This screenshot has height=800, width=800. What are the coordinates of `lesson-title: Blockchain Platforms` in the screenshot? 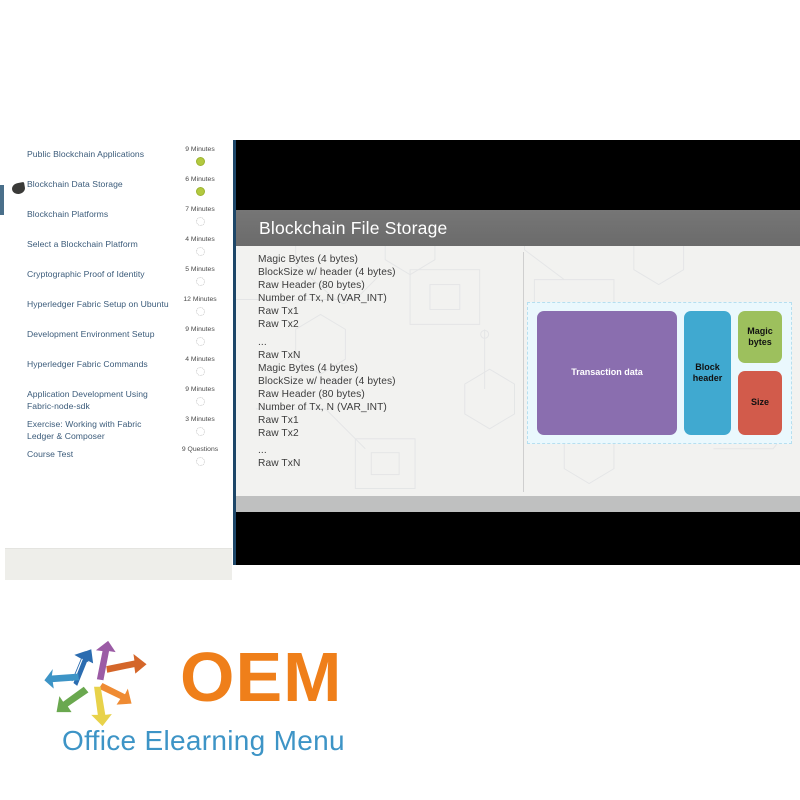 It's located at (68, 214).